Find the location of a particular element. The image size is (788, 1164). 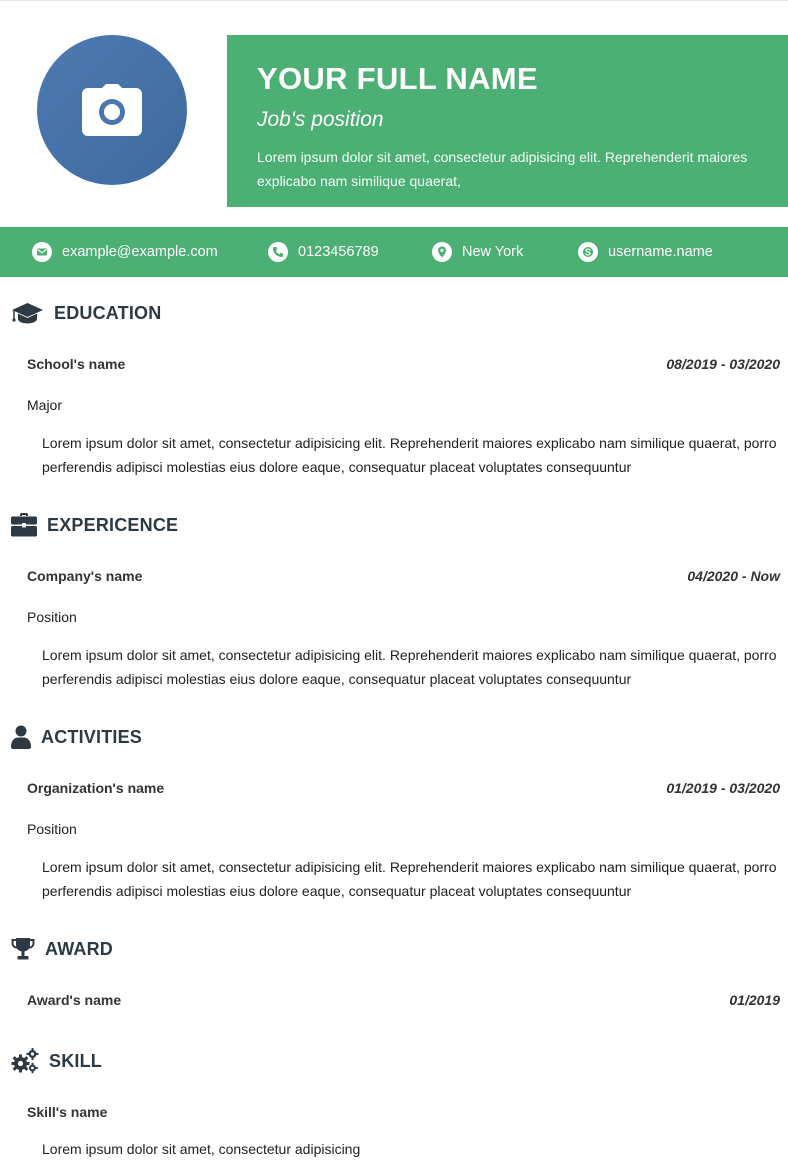

camera-icon is located at coordinates (112, 110).